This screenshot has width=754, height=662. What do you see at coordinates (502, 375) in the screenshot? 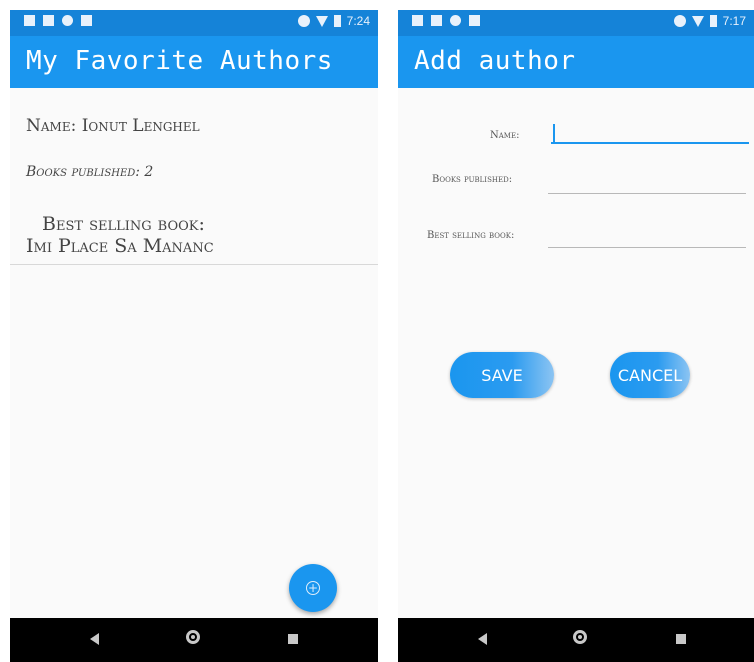
I see `save-button: SAVE` at bounding box center [502, 375].